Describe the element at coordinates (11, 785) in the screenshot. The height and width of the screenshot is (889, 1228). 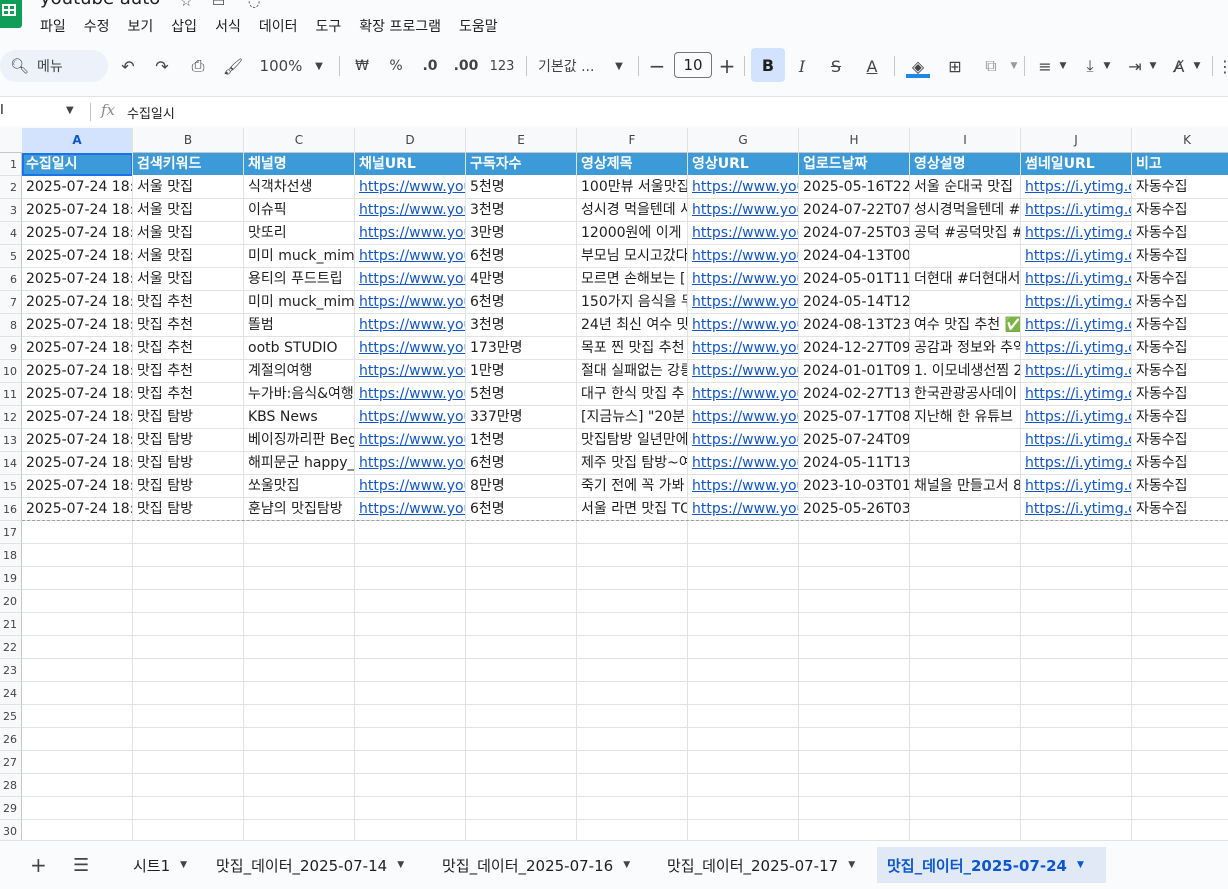
I see `row-header: 28` at that location.